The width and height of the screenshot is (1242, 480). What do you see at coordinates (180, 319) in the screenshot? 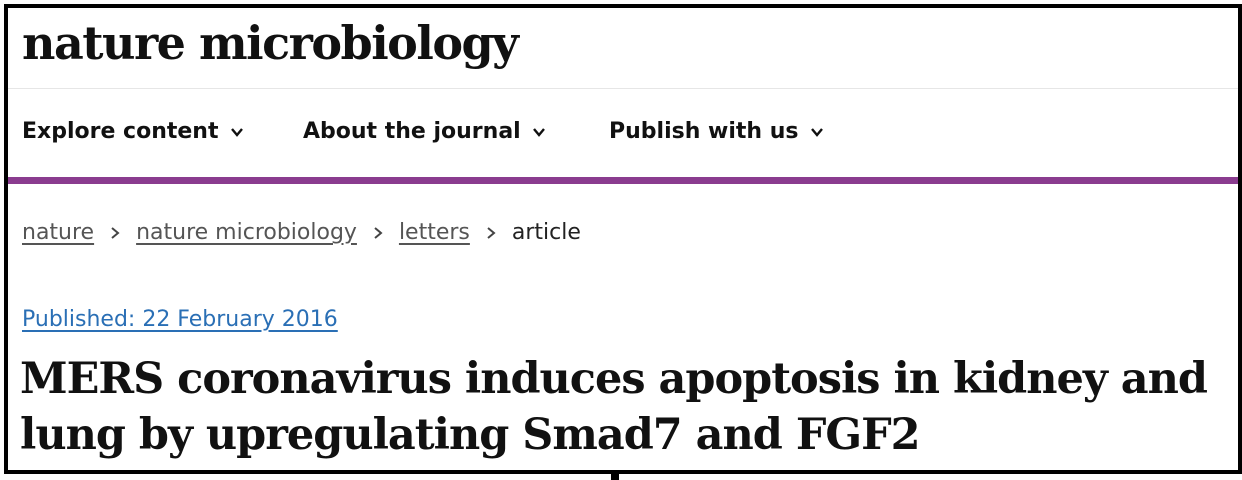
I see `published-date-link: Published: 22 February 2016` at bounding box center [180, 319].